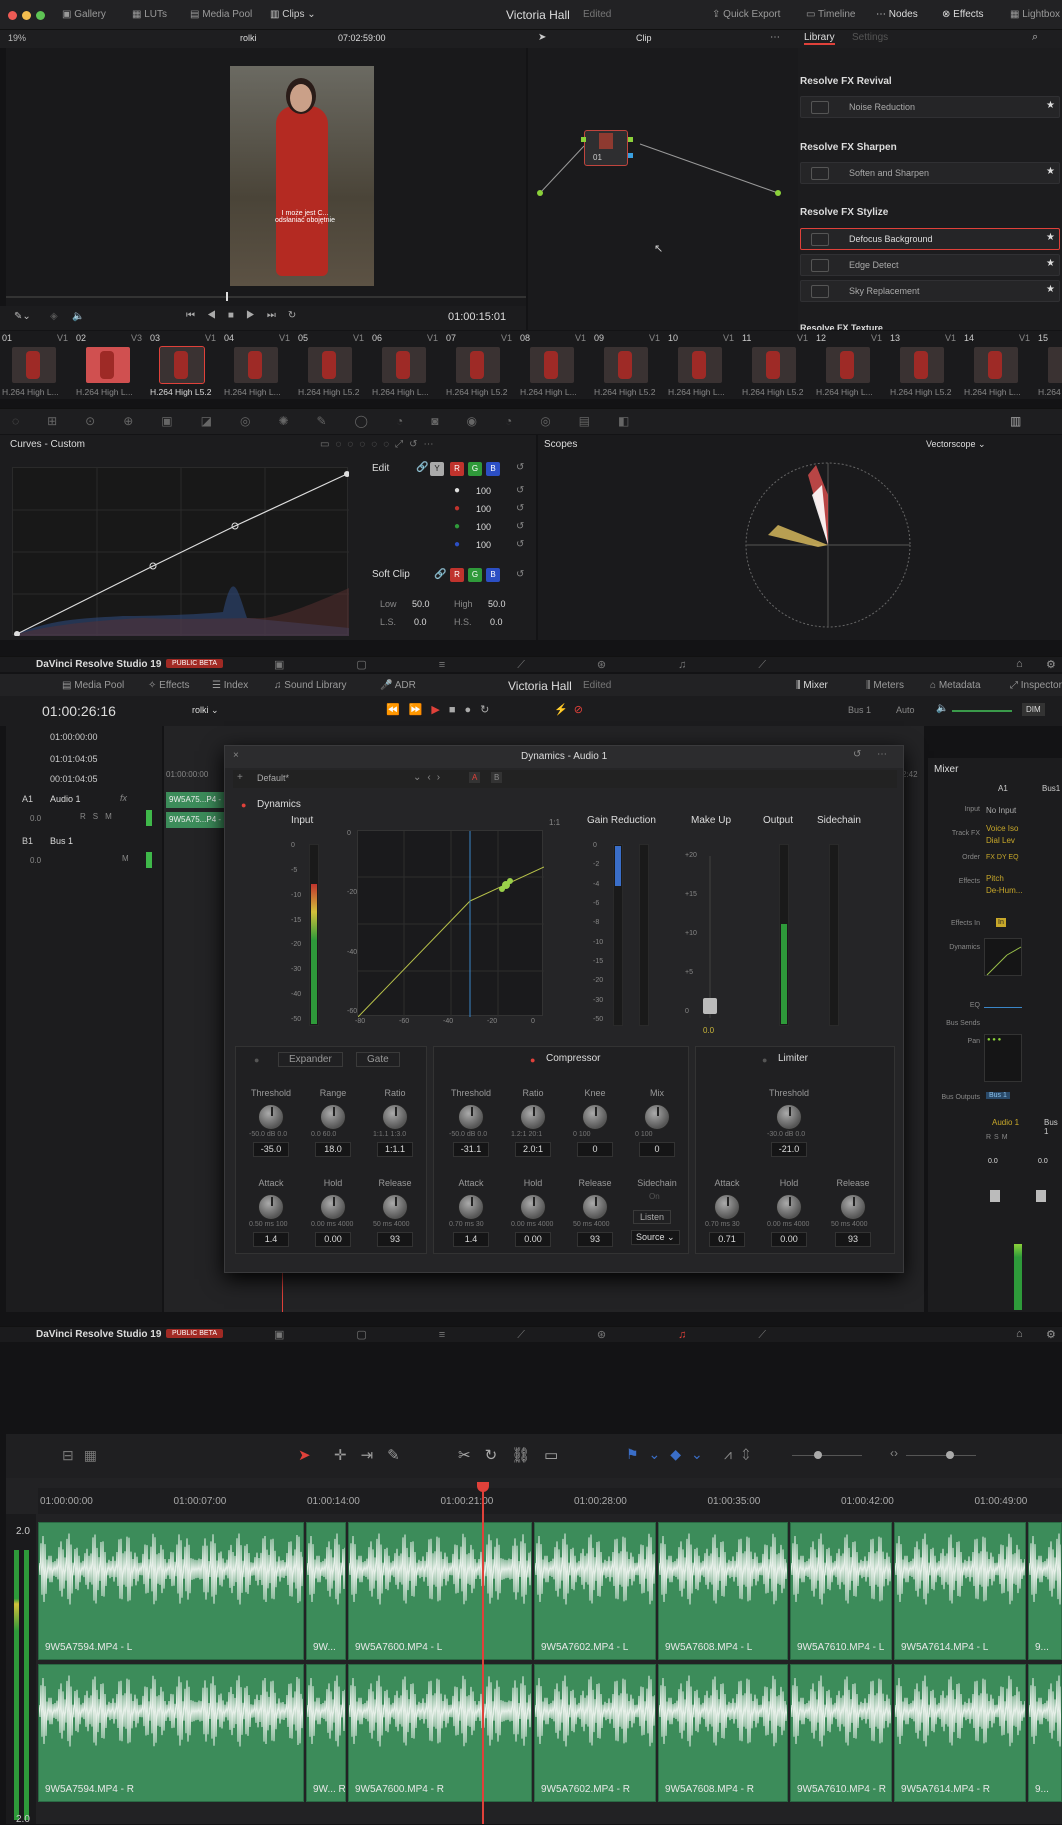  Describe the element at coordinates (293, 14) in the screenshot. I see `clips-button: ▥ Clips ⌄` at that location.